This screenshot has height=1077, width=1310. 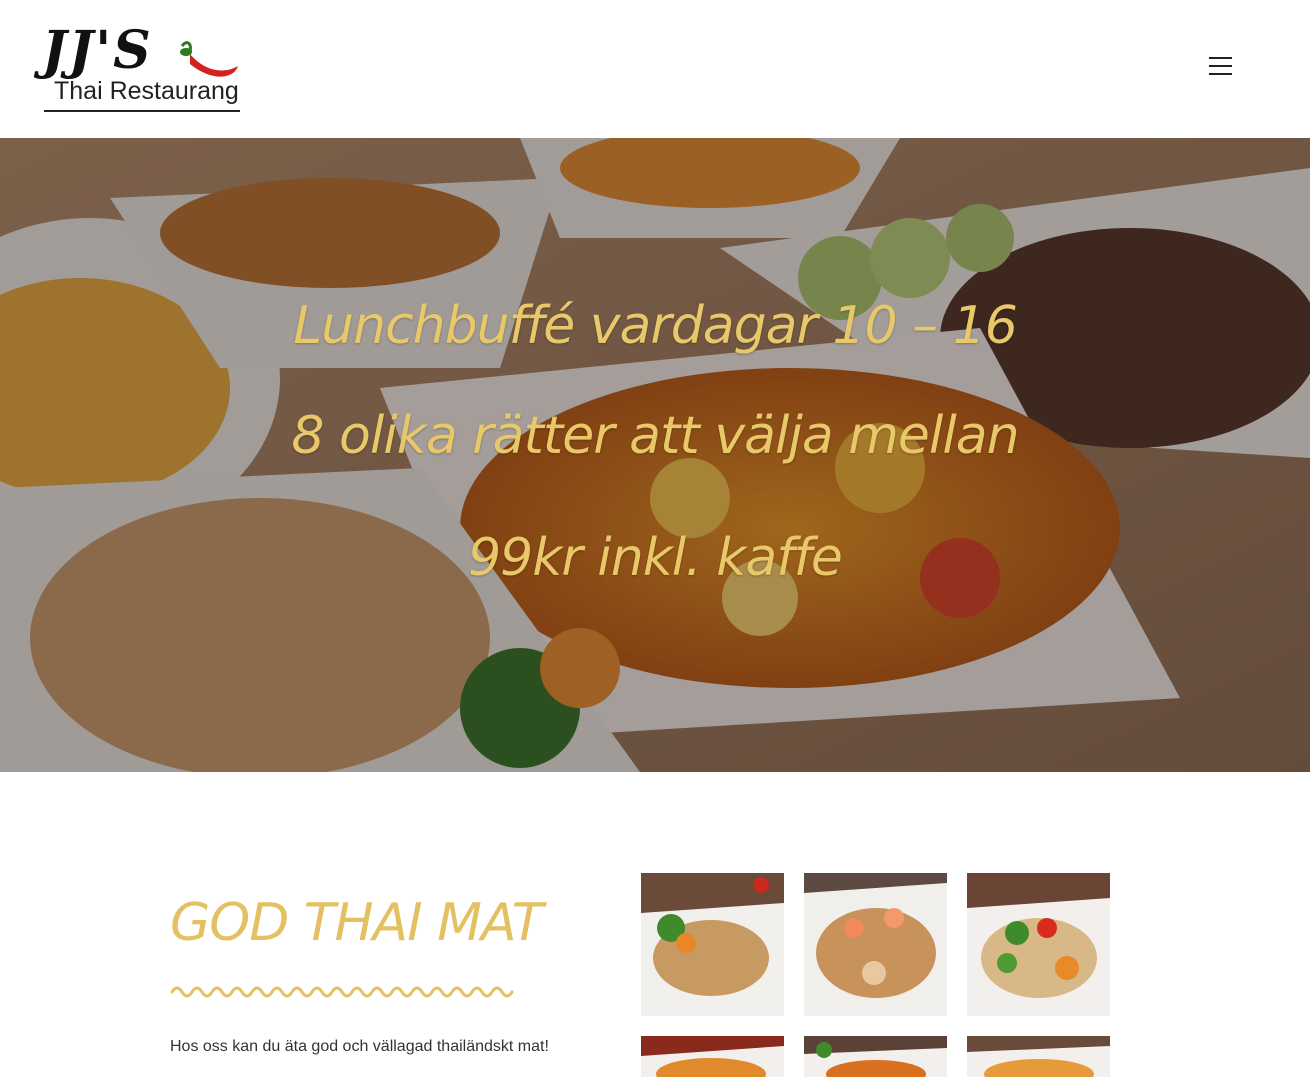 What do you see at coordinates (655, 558) in the screenshot?
I see `hero-line-3: 99kr inkl. kaffe` at bounding box center [655, 558].